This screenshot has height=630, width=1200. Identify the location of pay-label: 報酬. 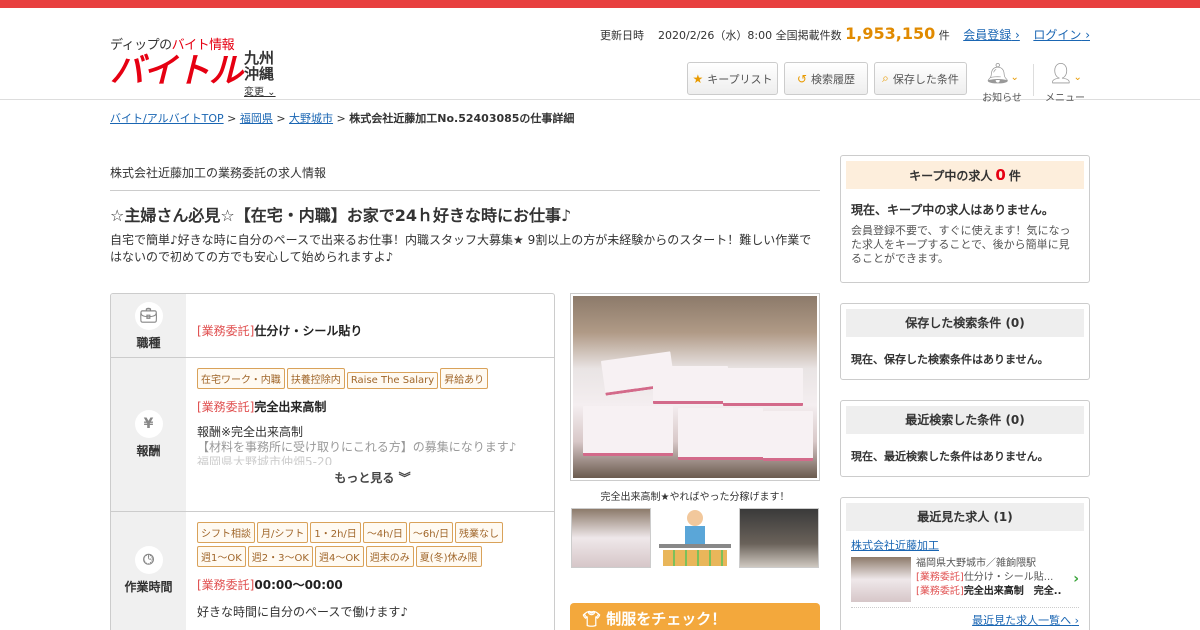
(148, 451).